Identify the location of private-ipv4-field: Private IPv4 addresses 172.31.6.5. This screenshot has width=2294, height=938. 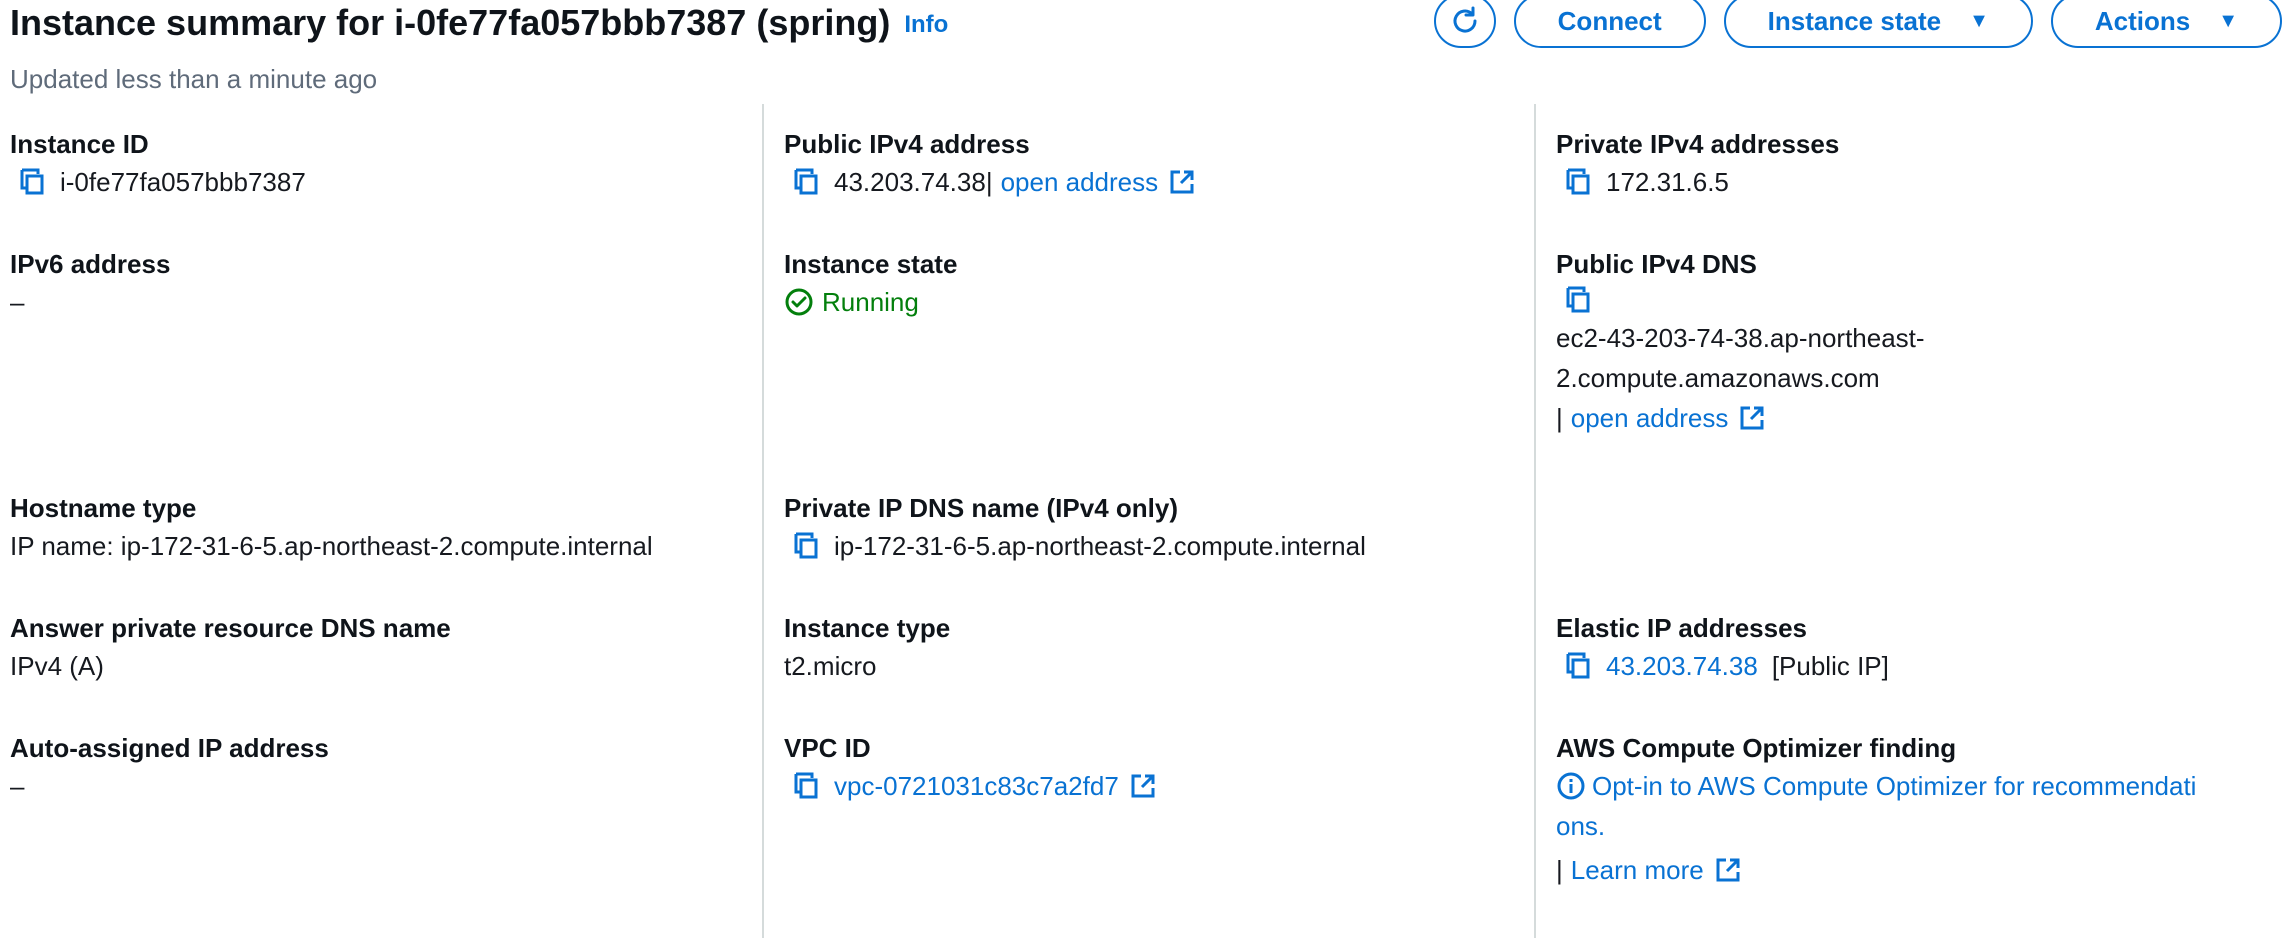
(1925, 164).